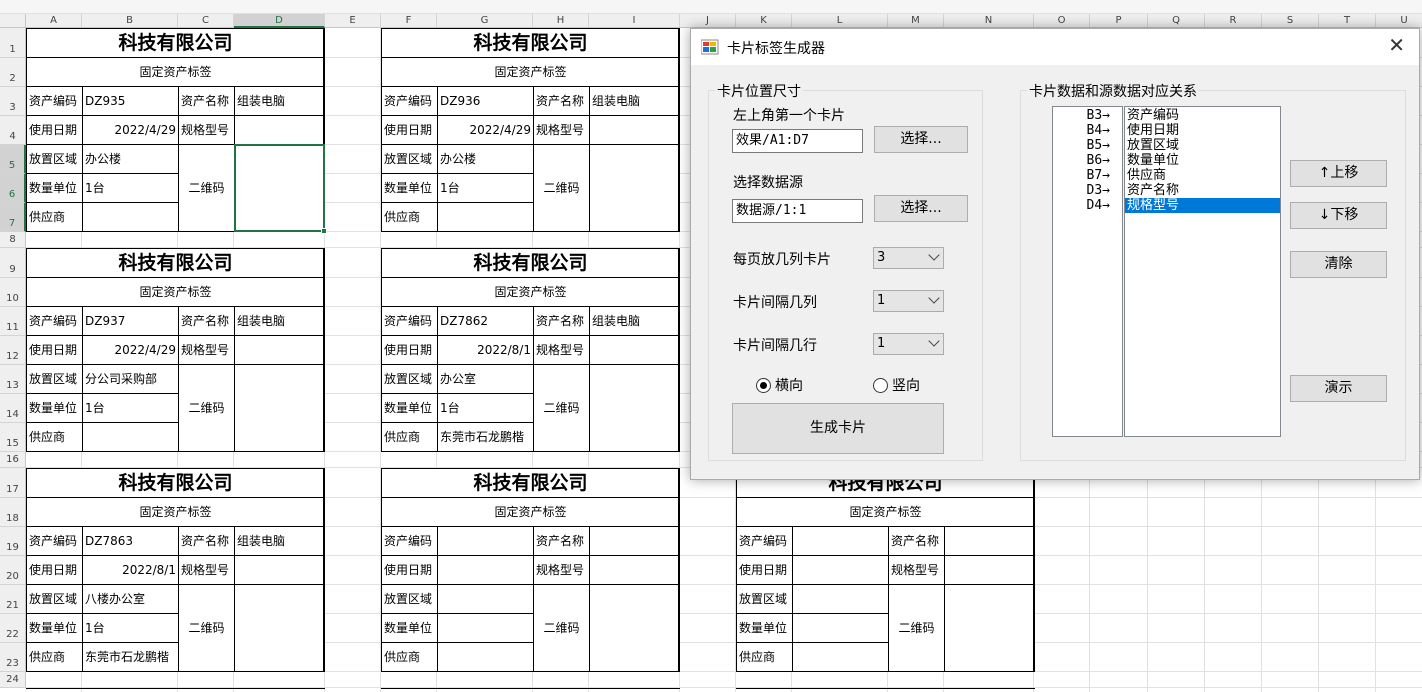  Describe the element at coordinates (13, 159) in the screenshot. I see `row-header: 5` at that location.